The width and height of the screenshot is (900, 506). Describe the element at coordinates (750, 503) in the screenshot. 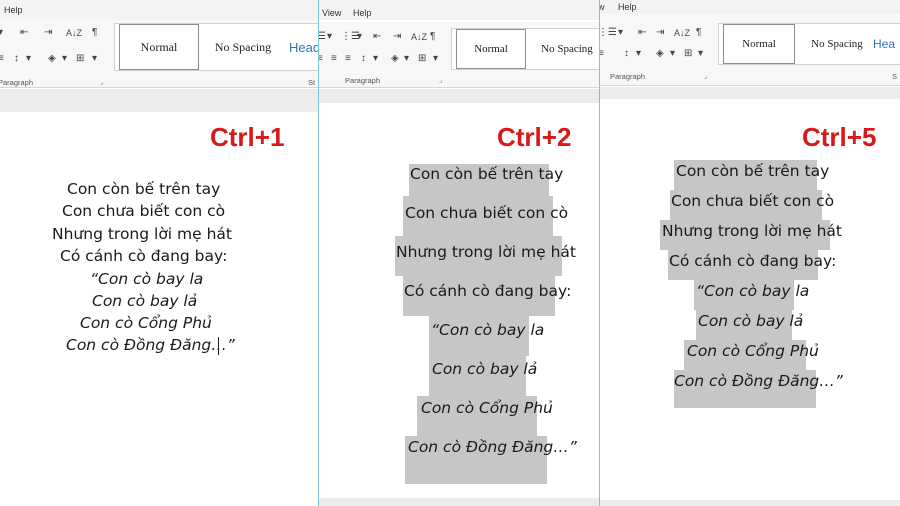

I see `page-gap-bottom` at that location.